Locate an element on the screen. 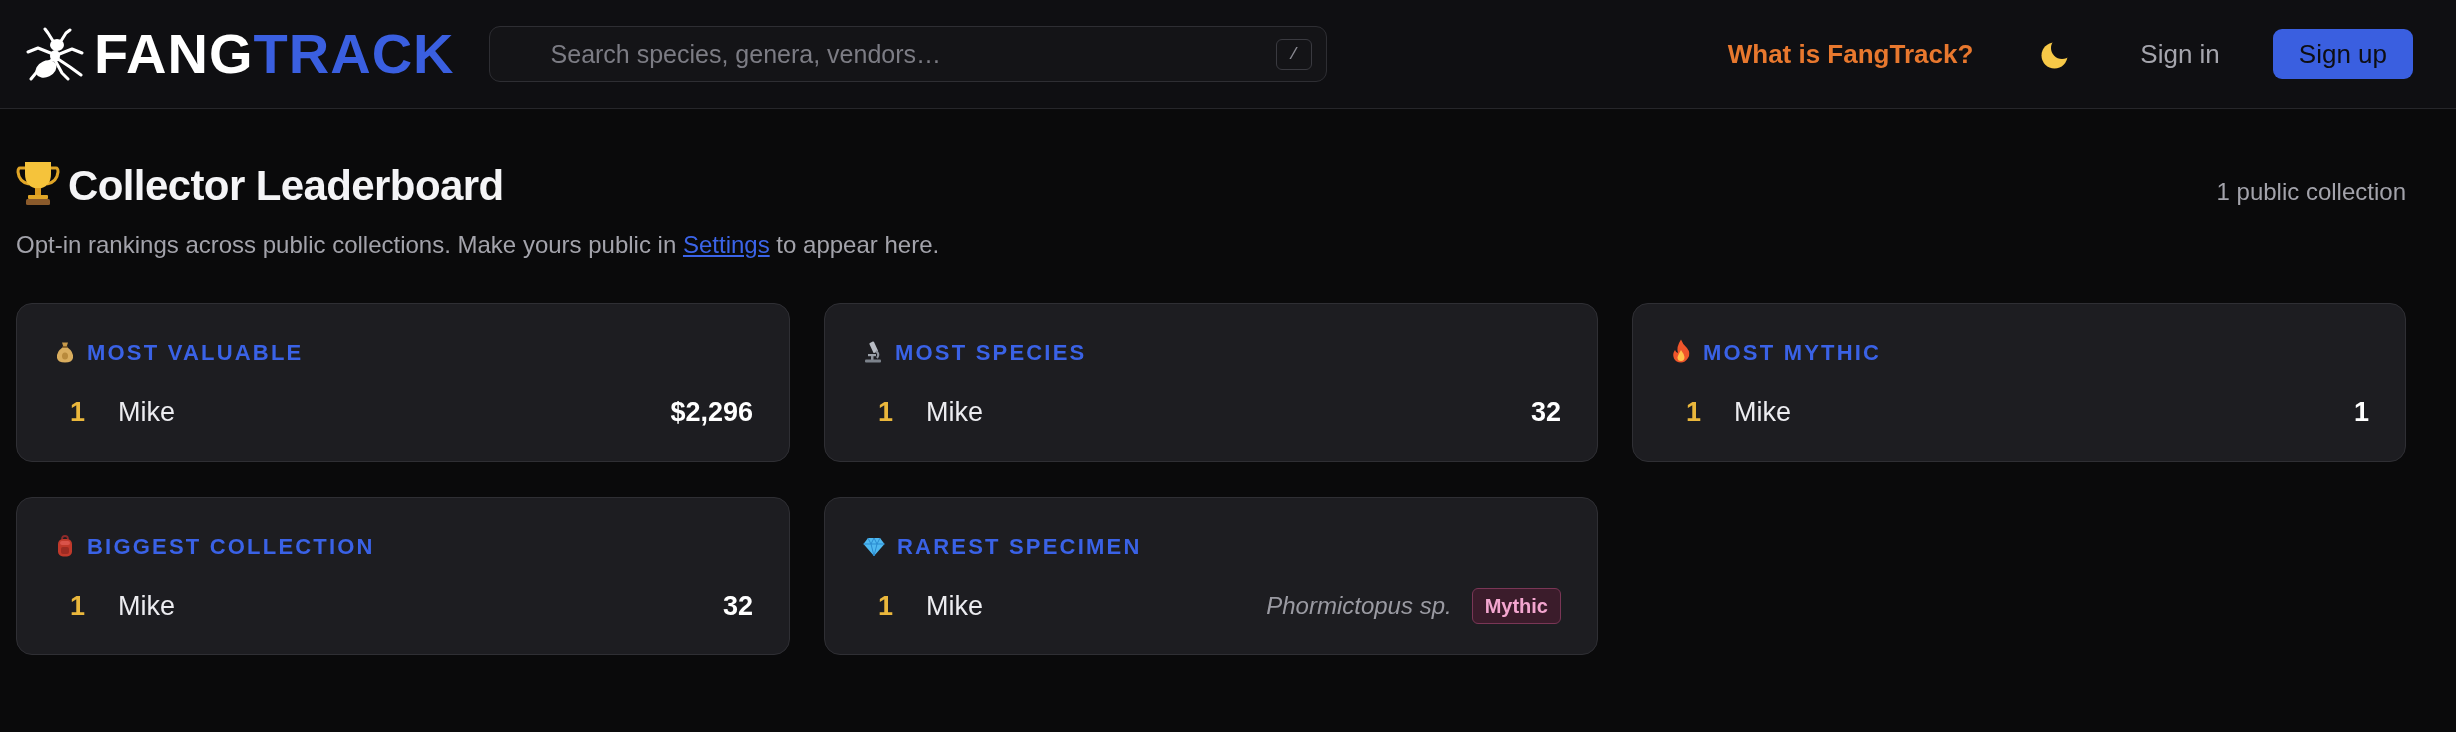 The width and height of the screenshot is (2456, 732). species-name: Phormictopus sp. is located at coordinates (1359, 605).